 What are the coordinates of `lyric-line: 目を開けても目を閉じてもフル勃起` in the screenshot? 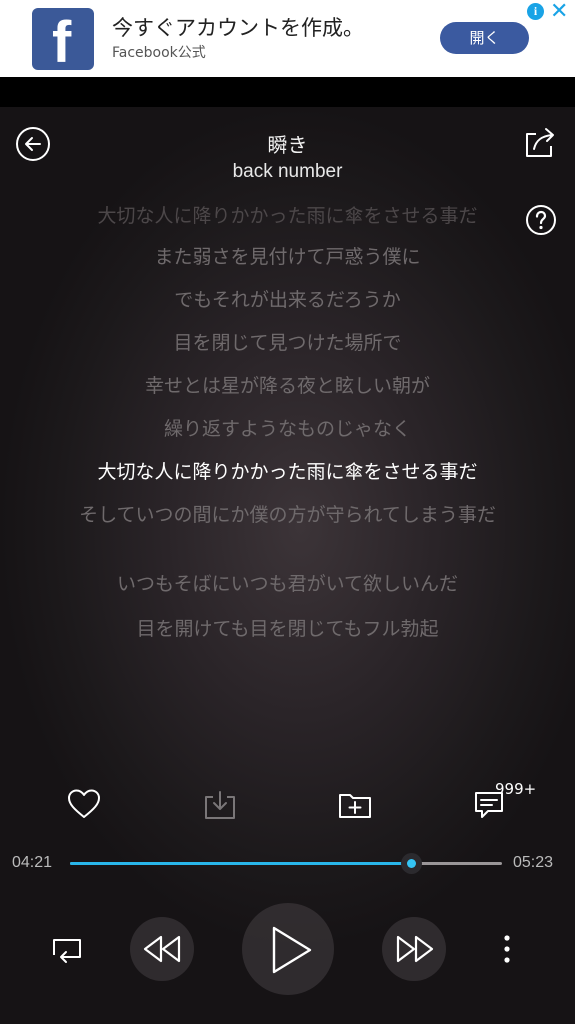 It's located at (287, 629).